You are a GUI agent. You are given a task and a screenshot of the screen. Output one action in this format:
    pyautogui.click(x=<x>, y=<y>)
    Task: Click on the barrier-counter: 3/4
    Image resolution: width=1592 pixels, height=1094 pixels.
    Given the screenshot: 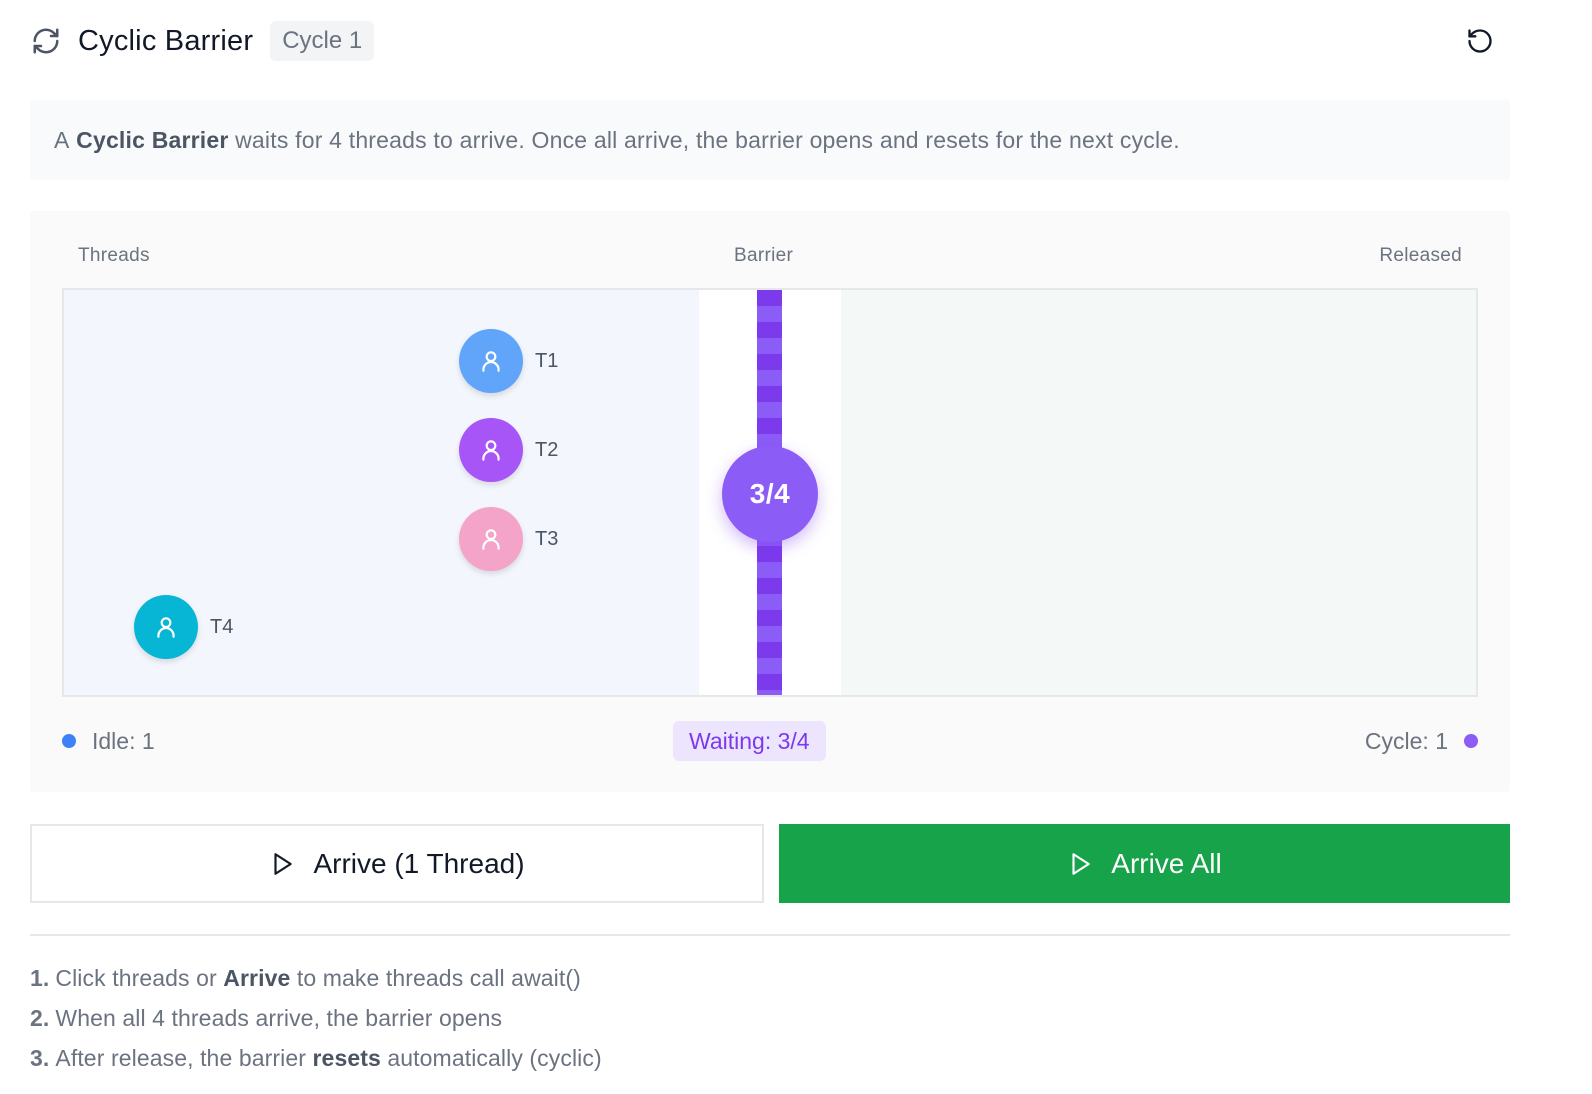 What is the action you would take?
    pyautogui.click(x=770, y=494)
    